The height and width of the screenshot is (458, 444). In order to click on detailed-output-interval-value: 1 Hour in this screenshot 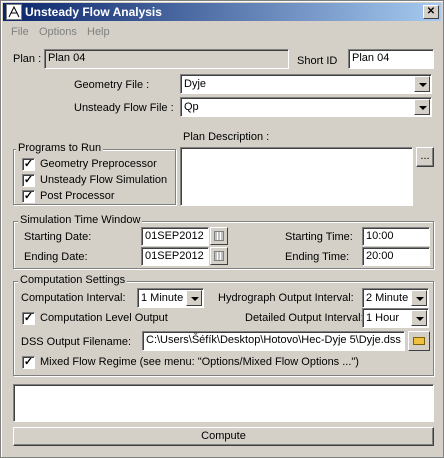, I will do `click(383, 318)`.